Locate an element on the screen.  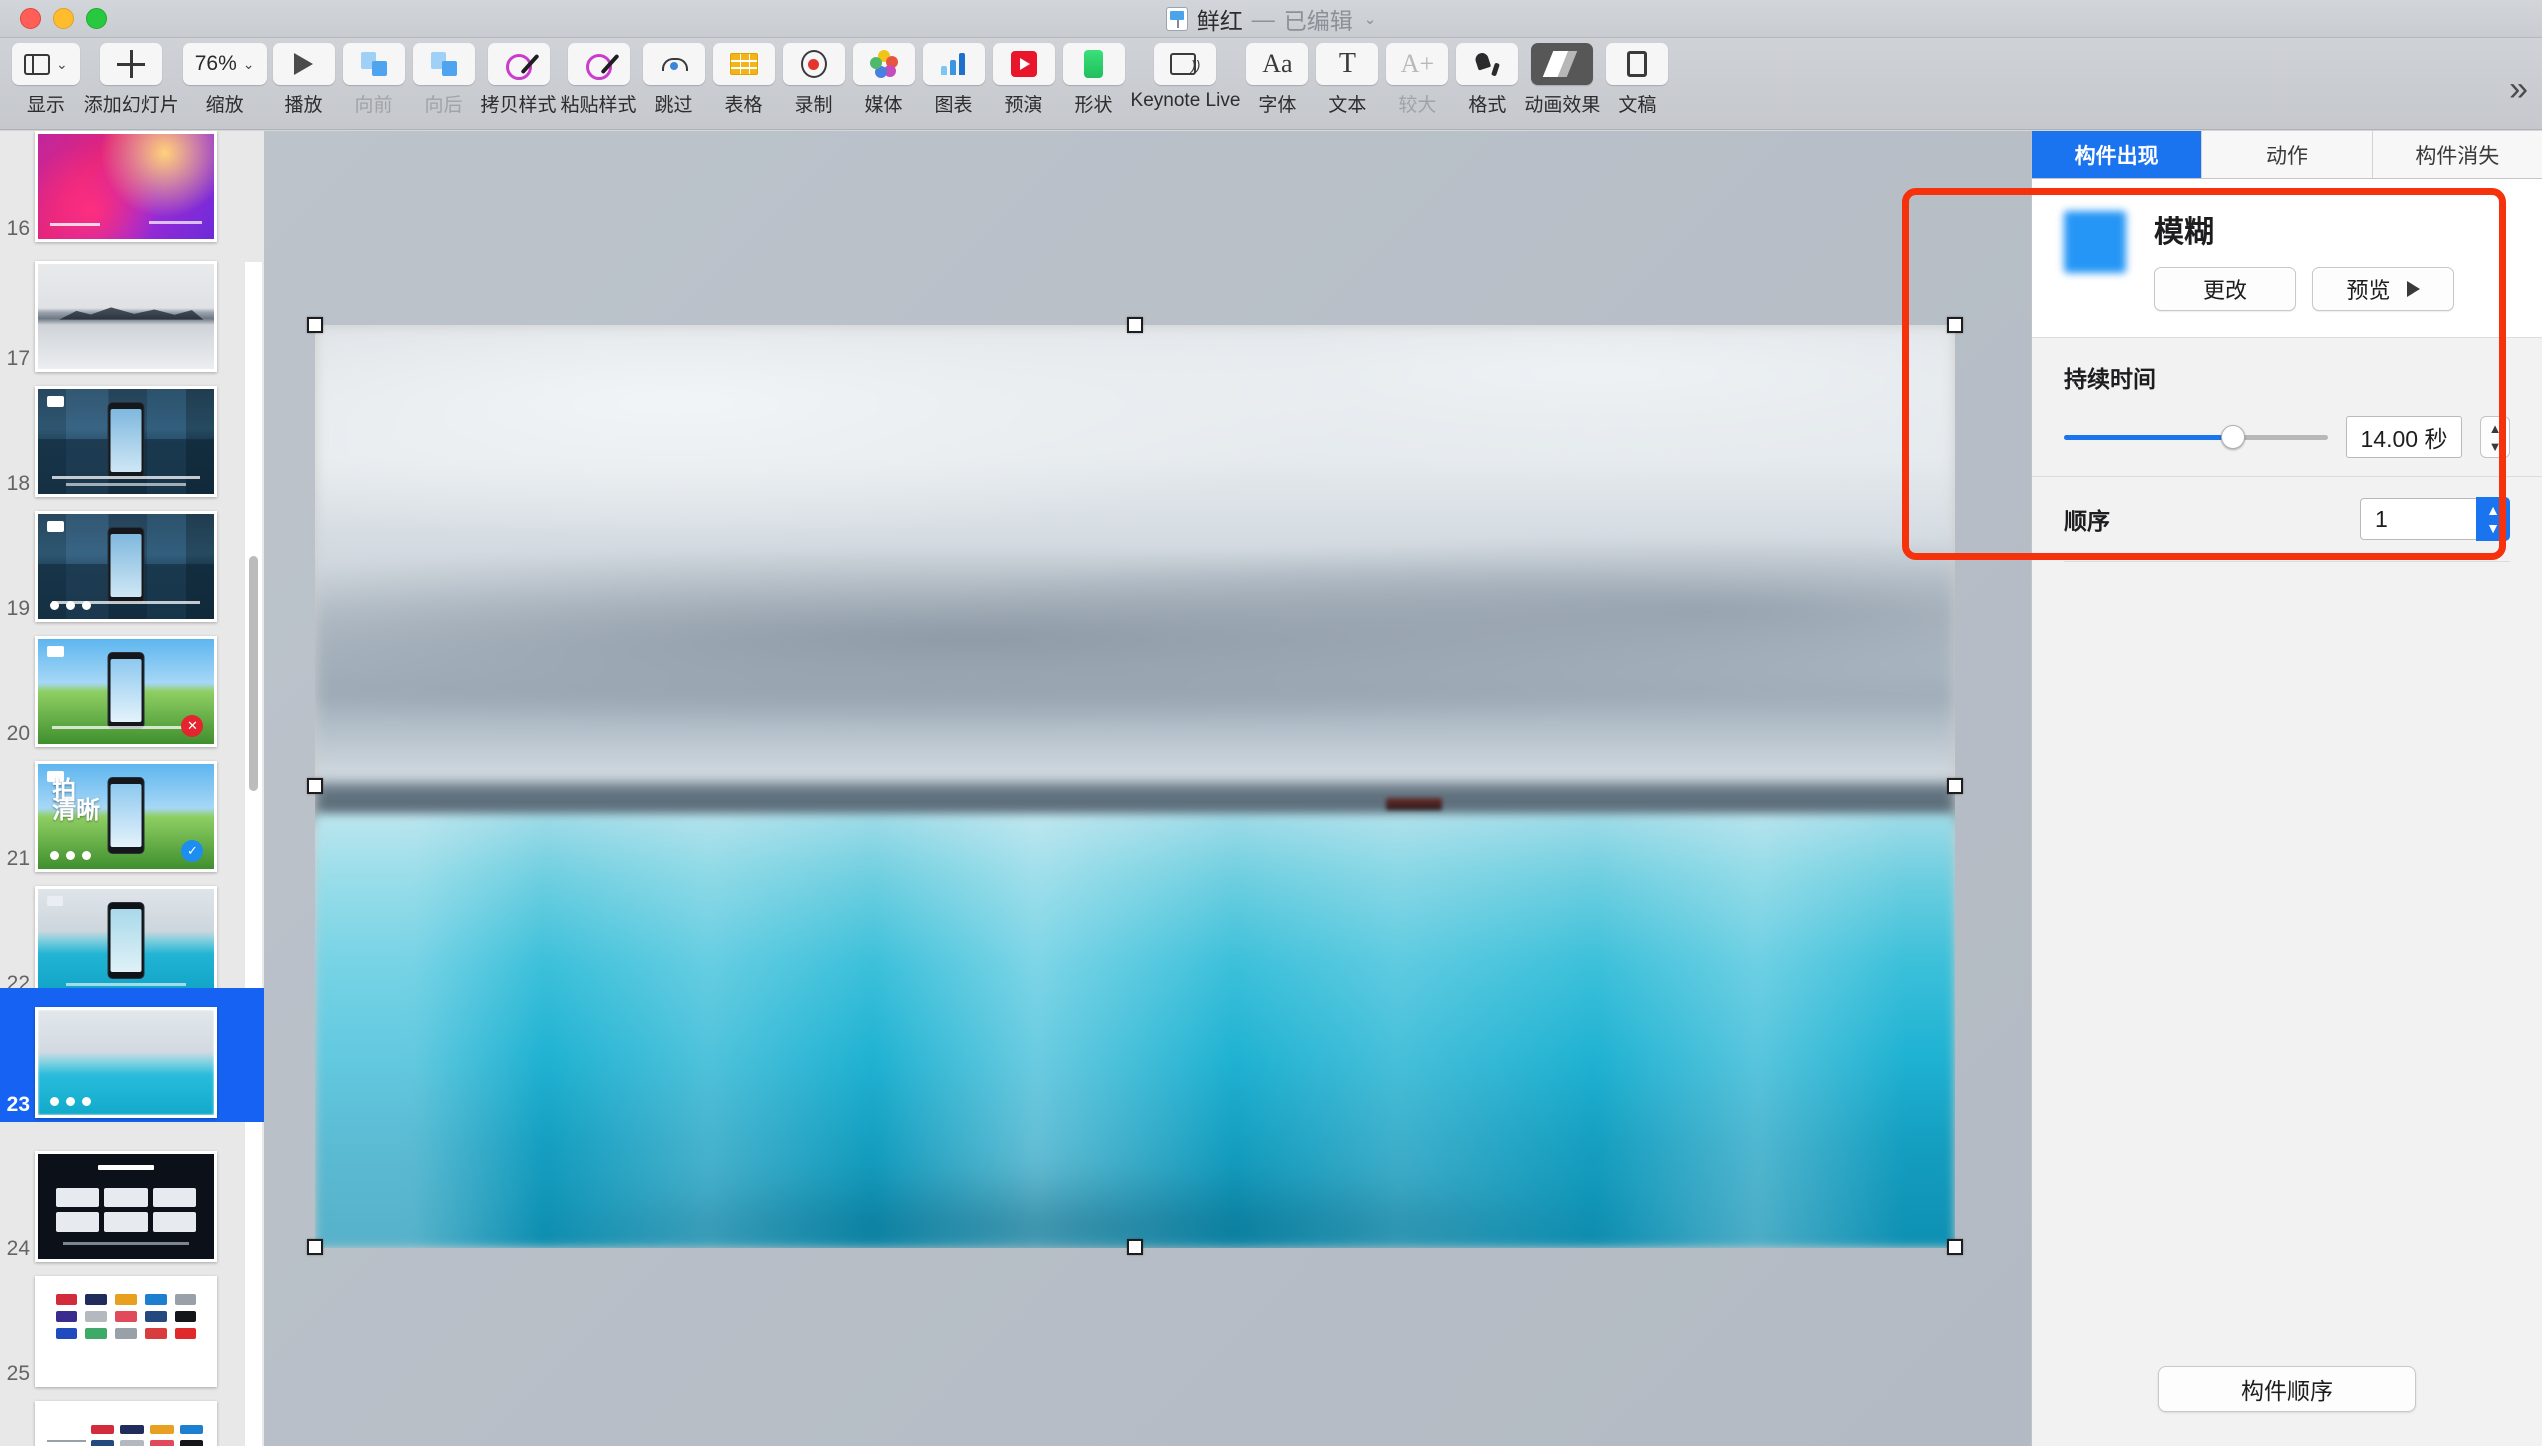
slide-item-16: 16 is located at coordinates (132, 186).